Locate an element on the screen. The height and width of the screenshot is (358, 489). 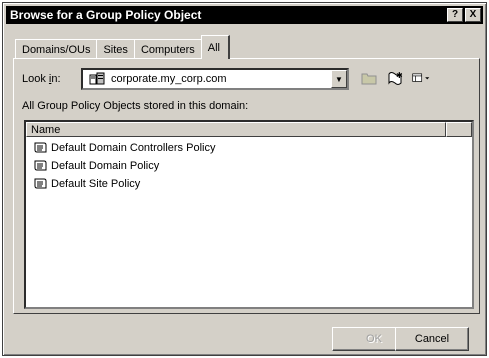
look-in-value: corporate.my_corp.com is located at coordinates (169, 79).